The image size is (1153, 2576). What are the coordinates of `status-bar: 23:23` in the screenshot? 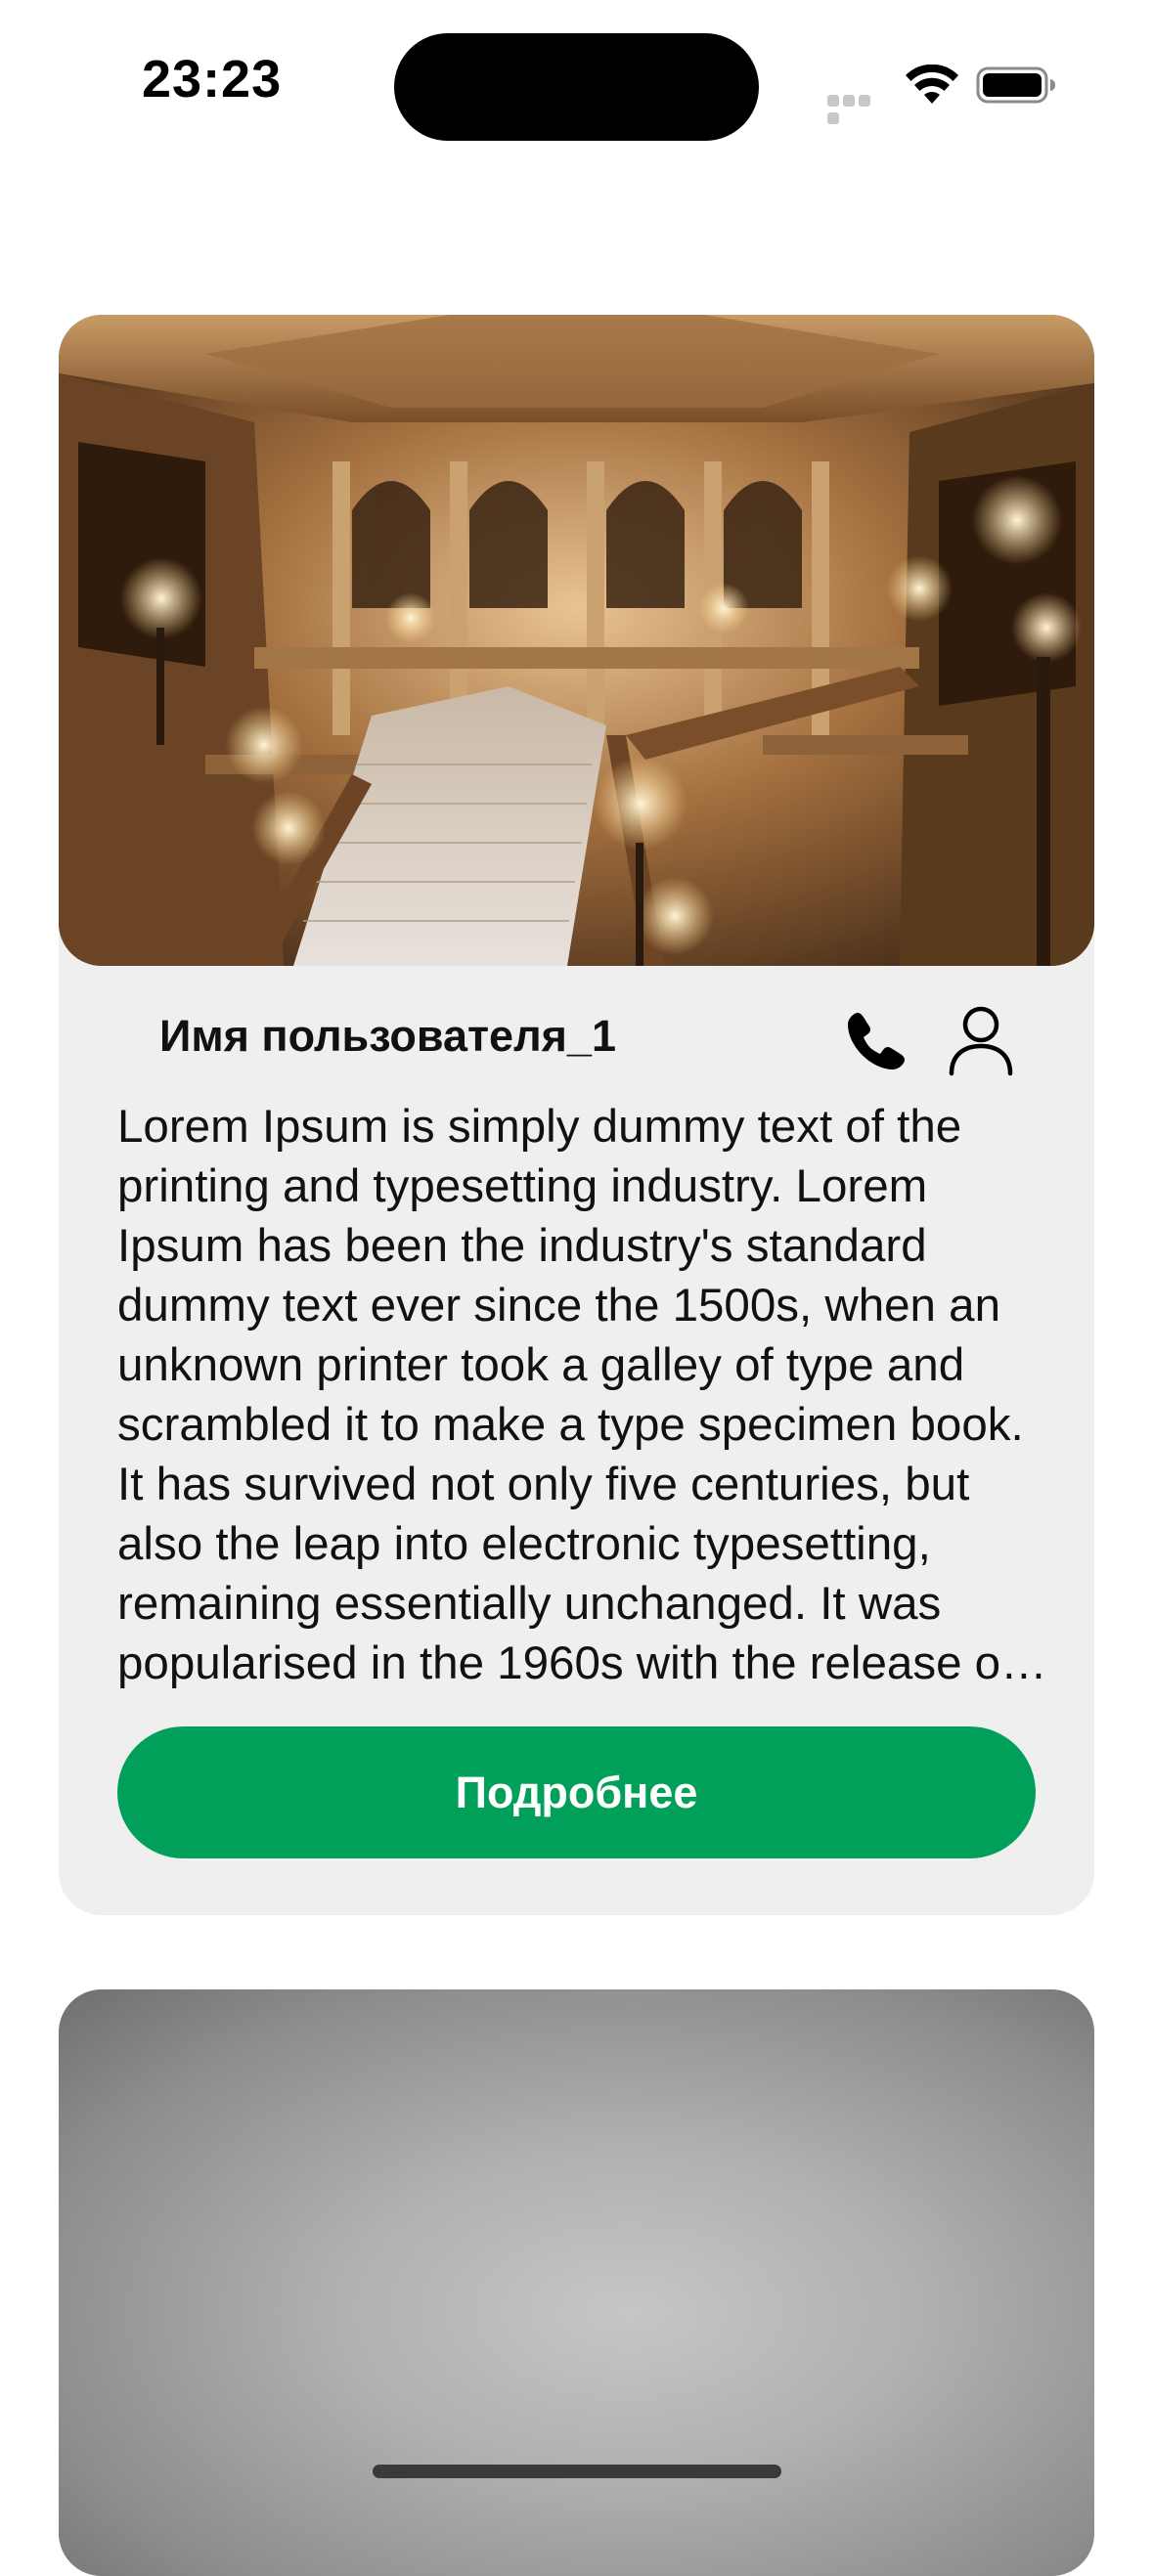 It's located at (576, 83).